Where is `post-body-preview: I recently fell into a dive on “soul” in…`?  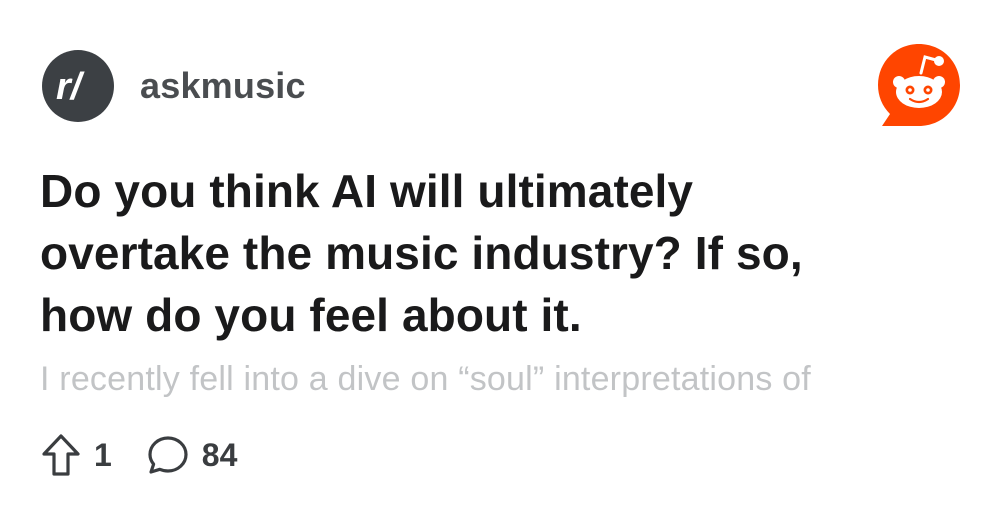 post-body-preview: I recently fell into a dive on “soul” in… is located at coordinates (425, 379).